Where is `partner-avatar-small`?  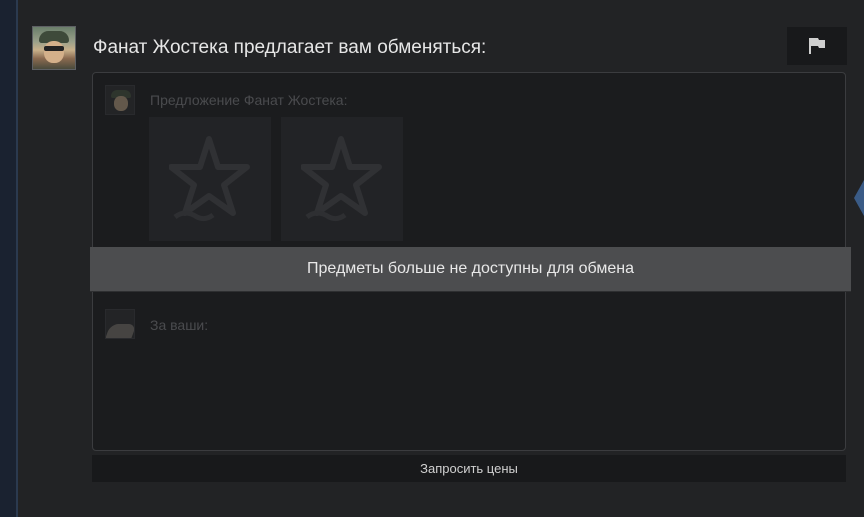 partner-avatar-small is located at coordinates (120, 100).